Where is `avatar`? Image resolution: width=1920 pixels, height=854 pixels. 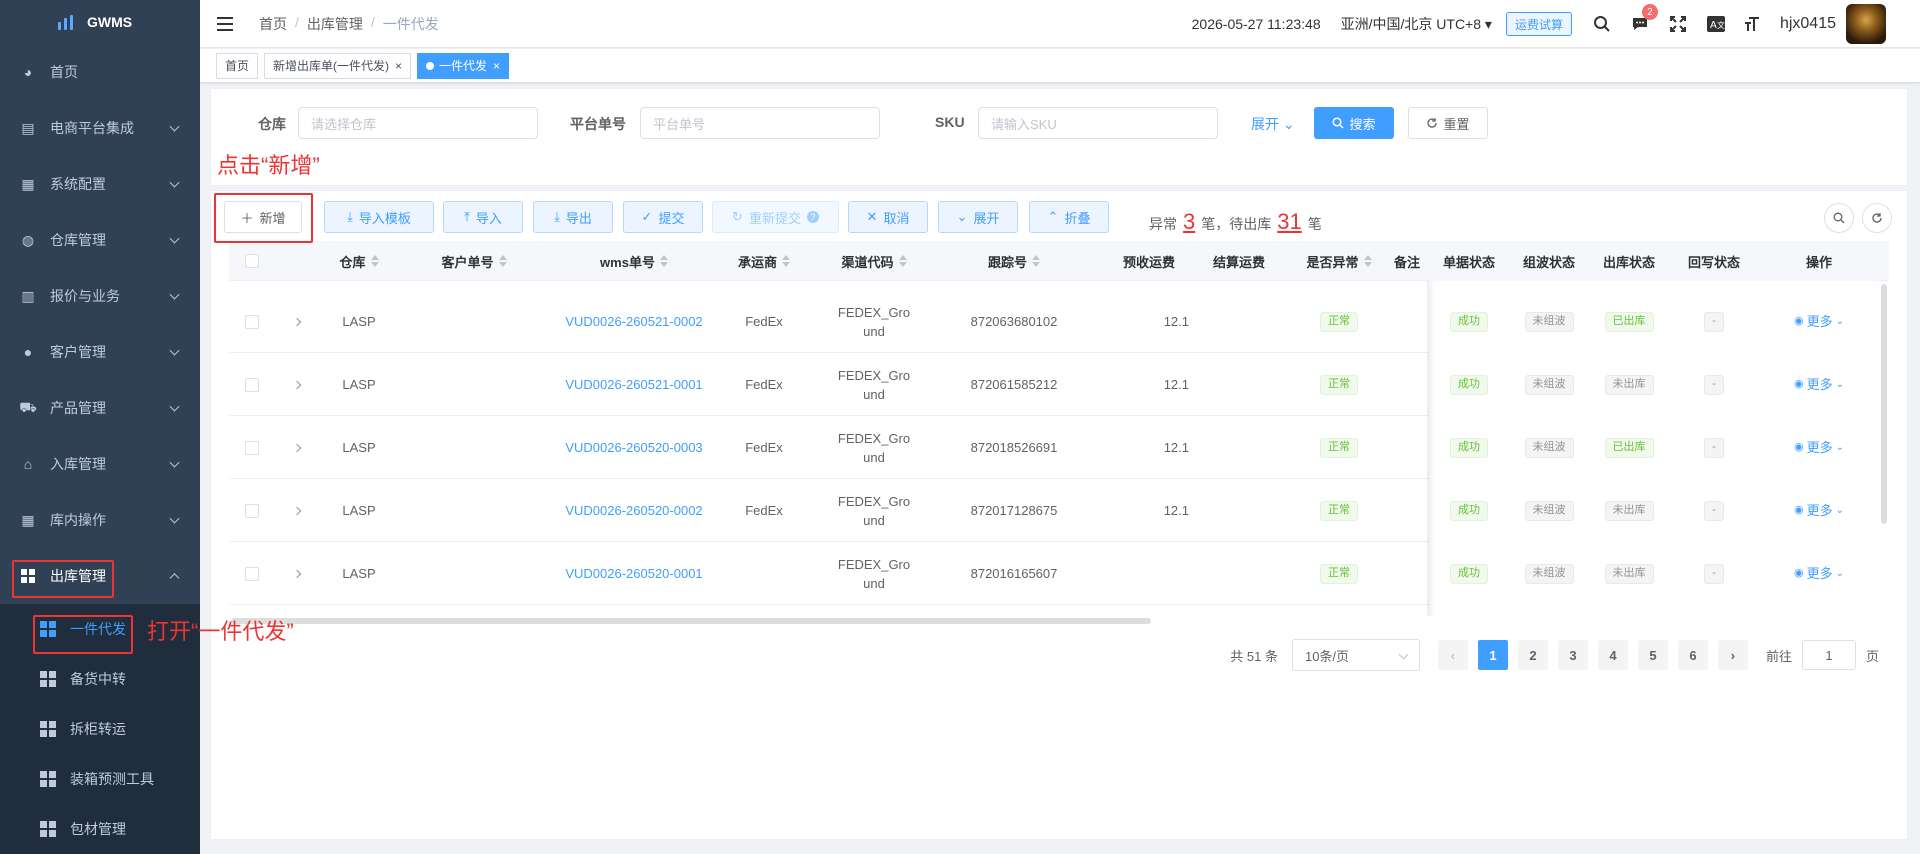 avatar is located at coordinates (1866, 24).